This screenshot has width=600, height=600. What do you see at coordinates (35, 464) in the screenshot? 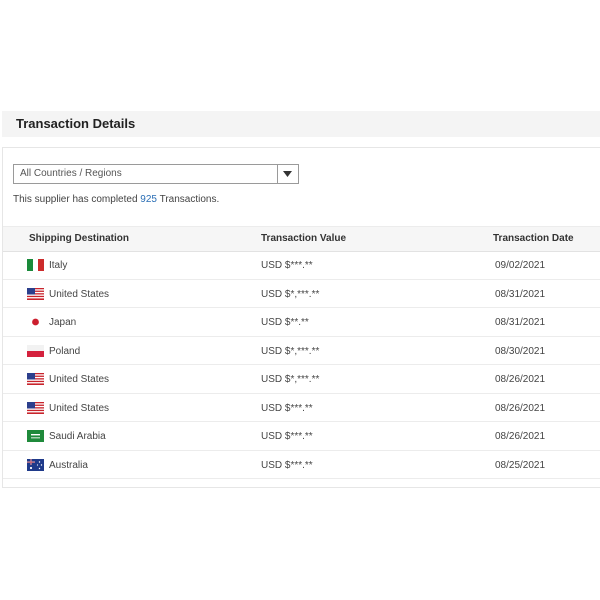
I see `australia-flag-icon` at bounding box center [35, 464].